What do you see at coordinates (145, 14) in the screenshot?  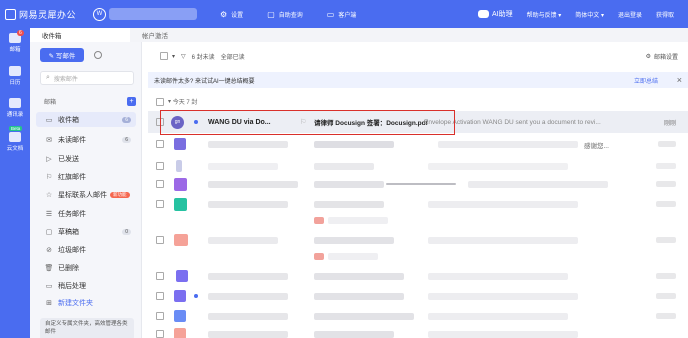 I see `account-switcher: W` at bounding box center [145, 14].